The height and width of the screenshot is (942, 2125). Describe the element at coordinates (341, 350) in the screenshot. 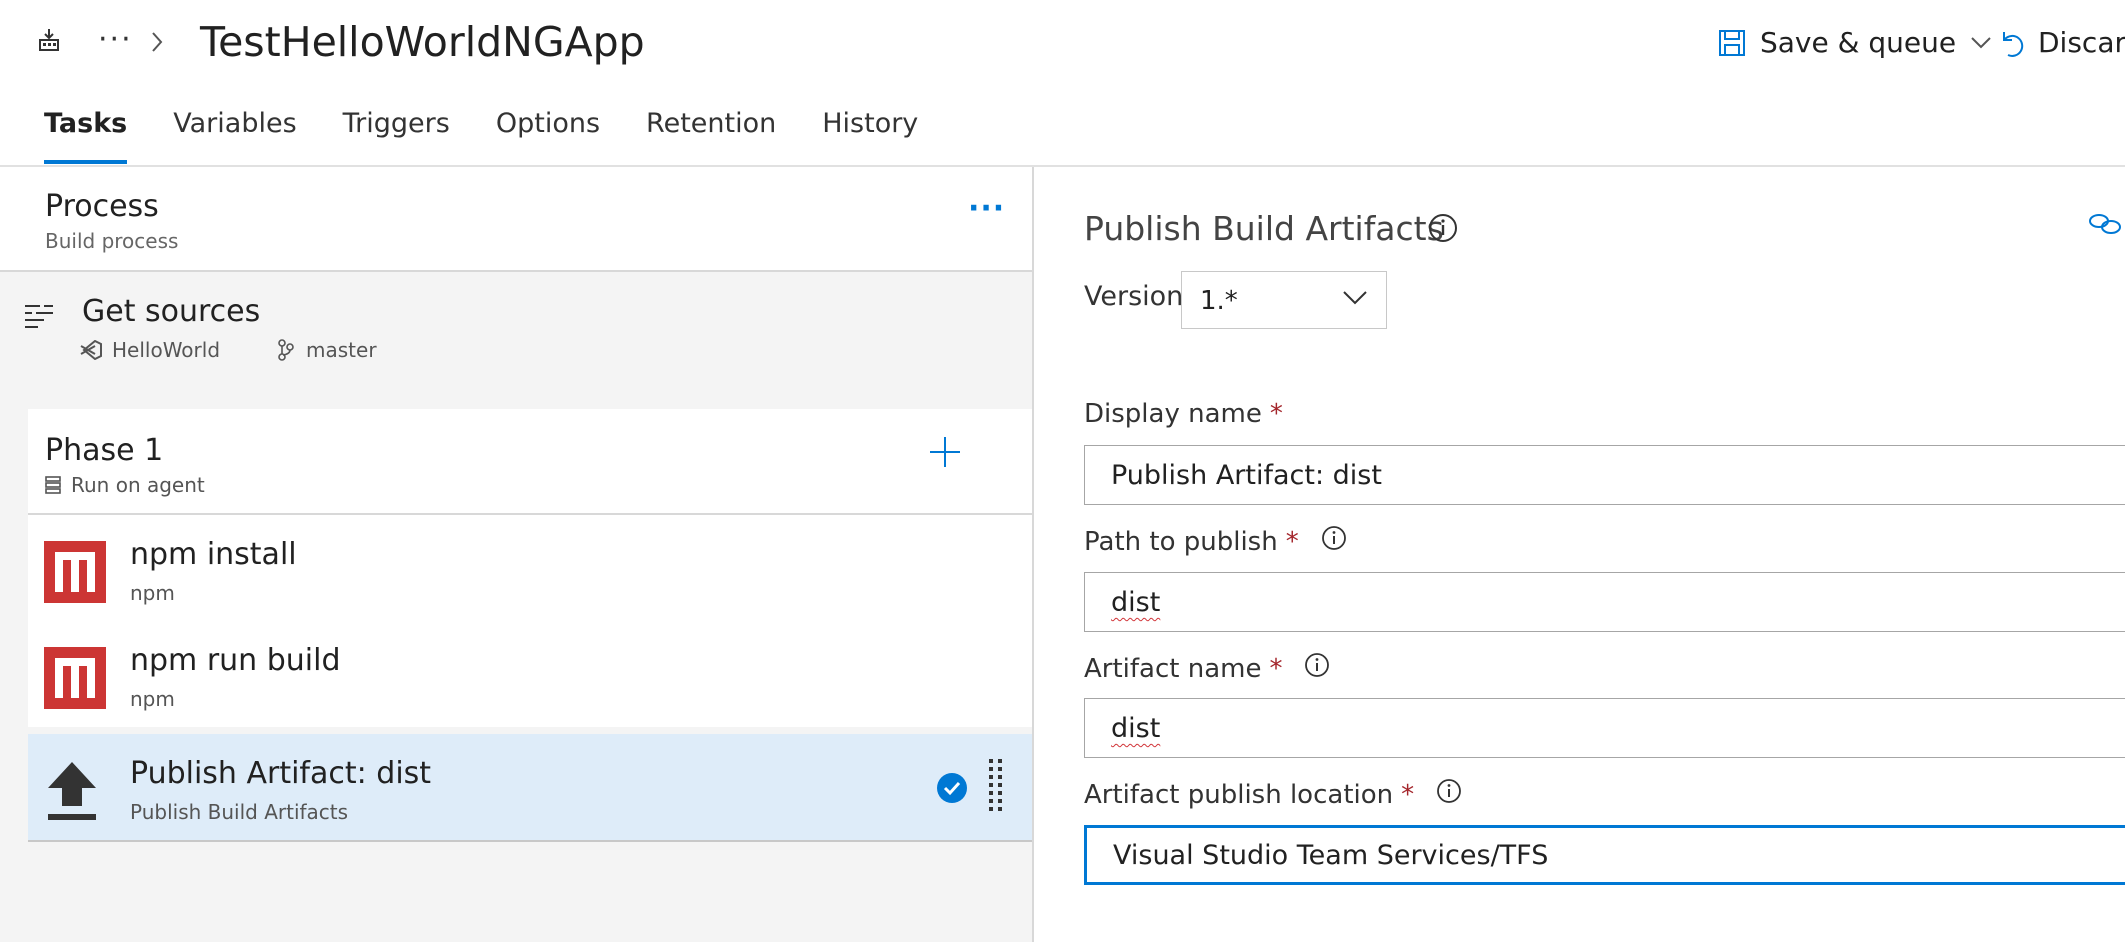

I see `branch-name: master` at that location.